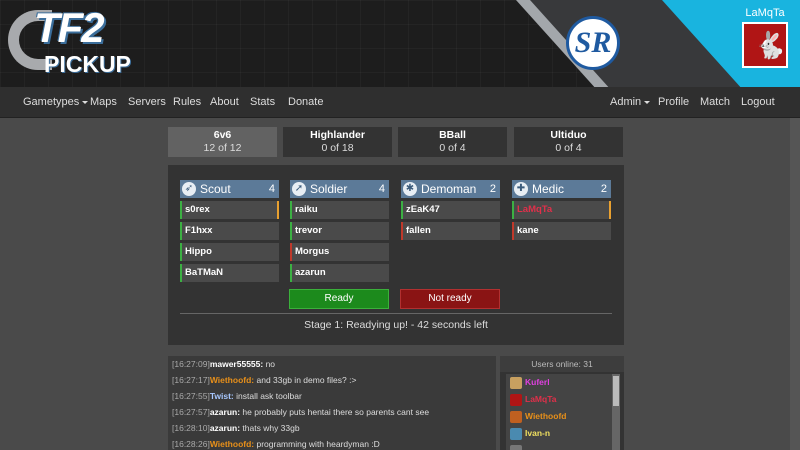  Describe the element at coordinates (616, 391) in the screenshot. I see `users-scrollbar-thumb` at that location.